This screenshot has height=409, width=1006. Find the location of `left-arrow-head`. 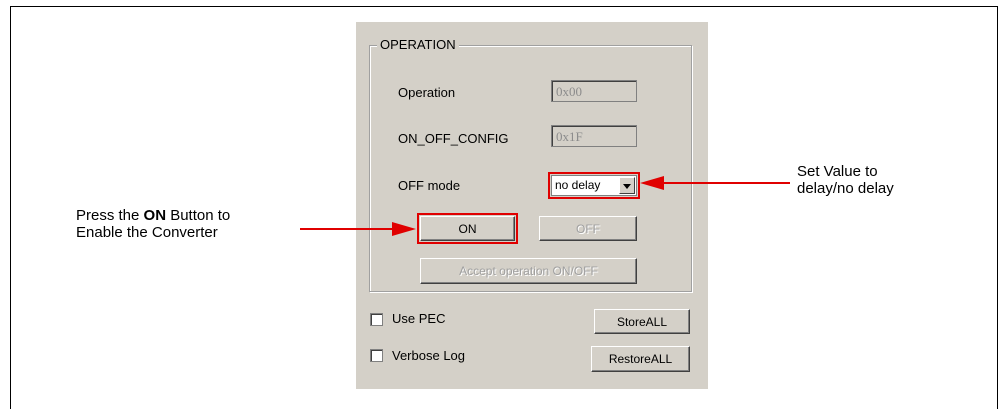

left-arrow-head is located at coordinates (404, 229).